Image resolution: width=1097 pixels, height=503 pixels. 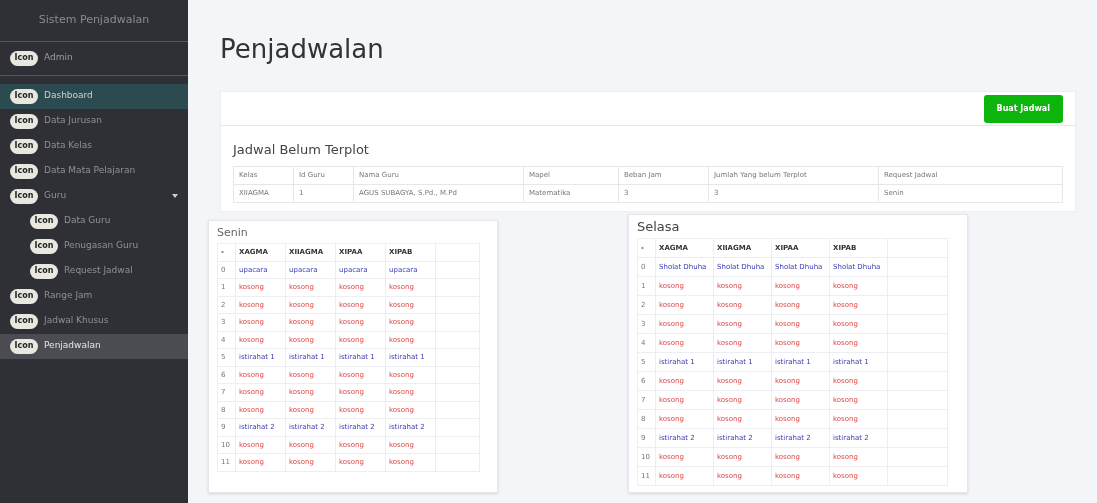 I want to click on sidebar-item: Icon Range Jam, so click(x=94, y=296).